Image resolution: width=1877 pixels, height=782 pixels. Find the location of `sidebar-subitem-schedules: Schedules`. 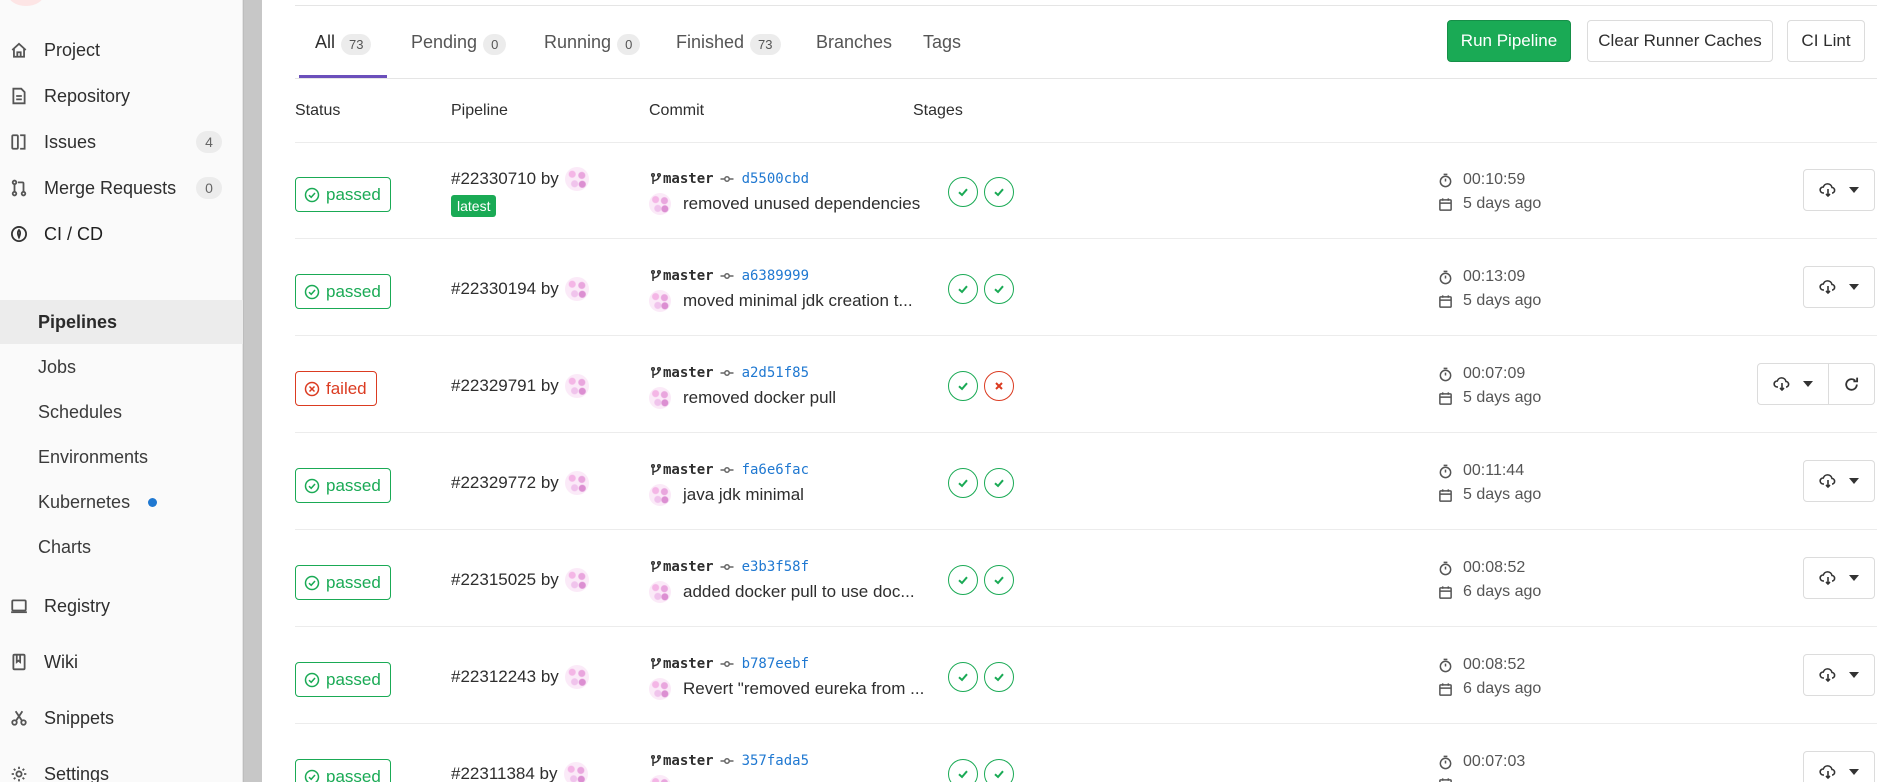

sidebar-subitem-schedules: Schedules is located at coordinates (121, 412).